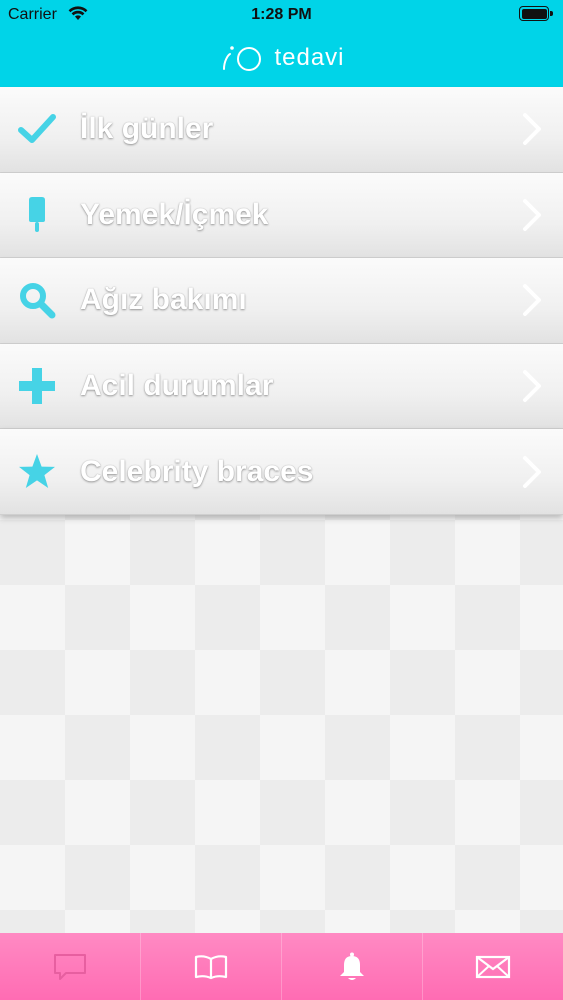 Image resolution: width=563 pixels, height=1000 pixels. Describe the element at coordinates (281, 130) in the screenshot. I see `menu-item-ilk-gunler: İlk günler` at that location.